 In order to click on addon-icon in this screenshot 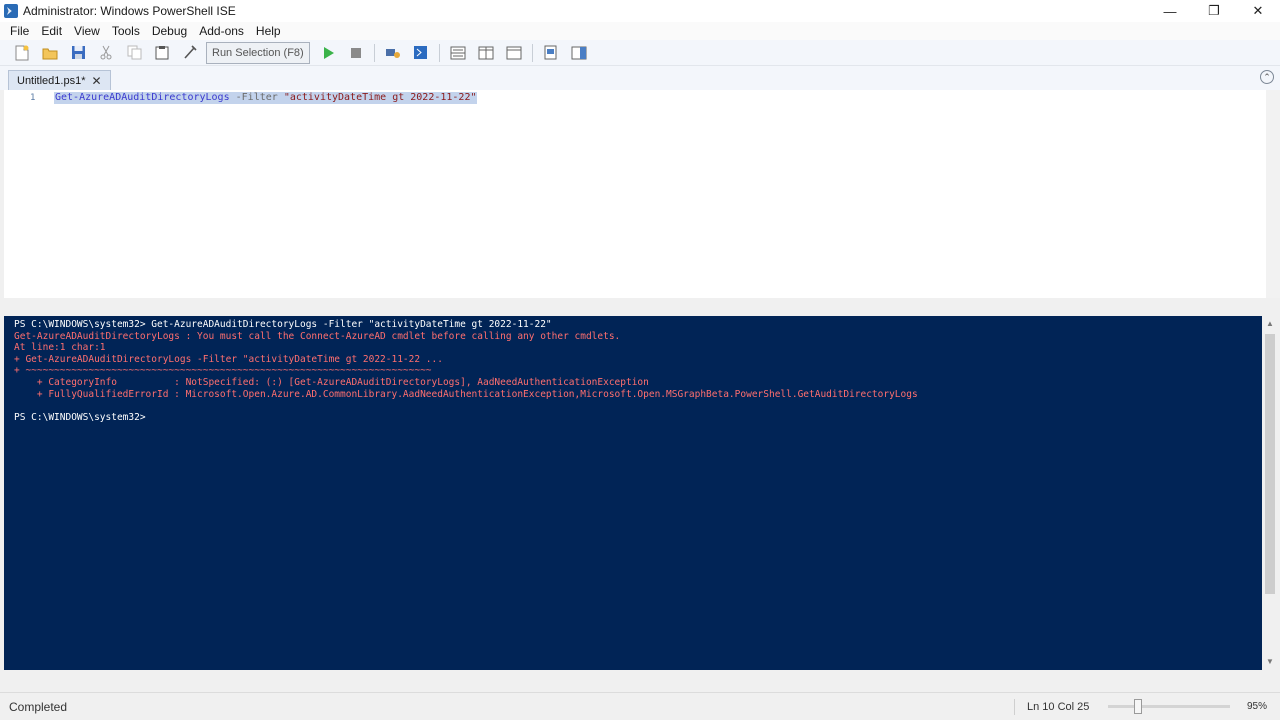, I will do `click(579, 53)`.